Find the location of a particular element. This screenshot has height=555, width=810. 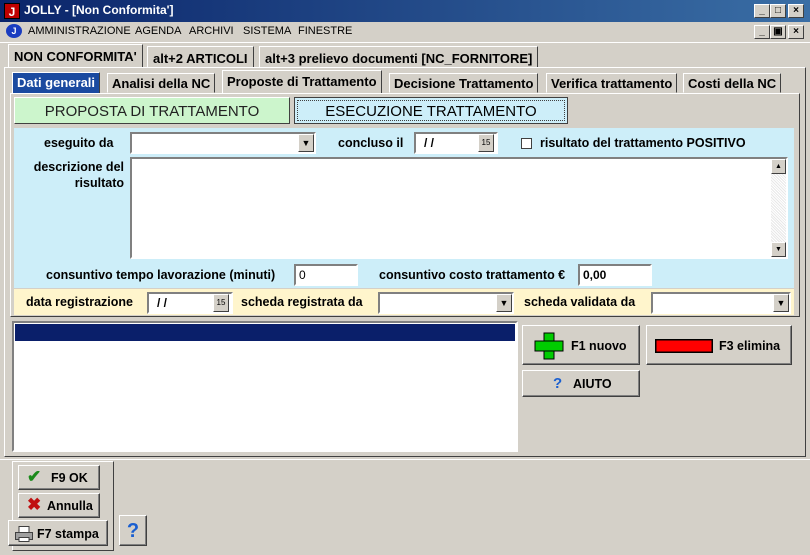

ok-button: ✔ F9 OK is located at coordinates (59, 477).